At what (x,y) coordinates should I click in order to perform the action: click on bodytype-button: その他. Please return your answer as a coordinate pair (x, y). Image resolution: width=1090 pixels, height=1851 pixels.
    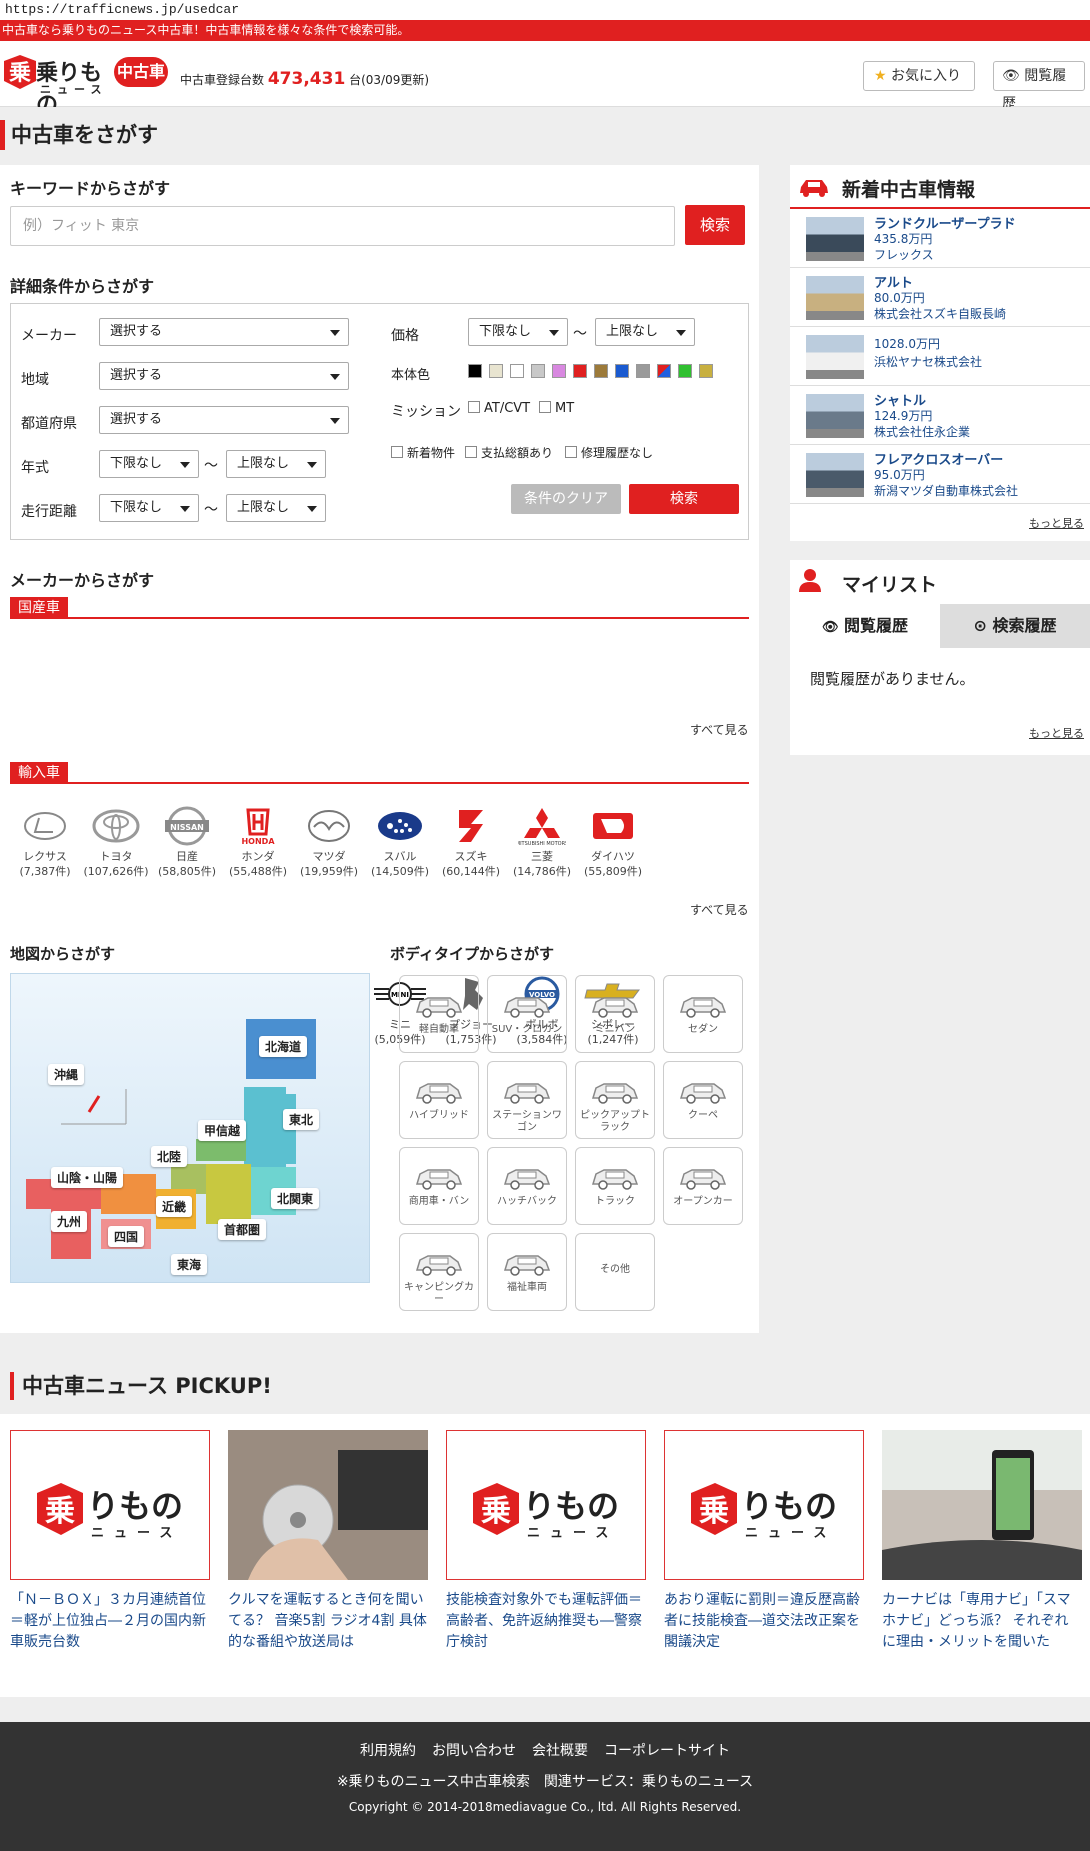
    Looking at the image, I should click on (615, 1272).